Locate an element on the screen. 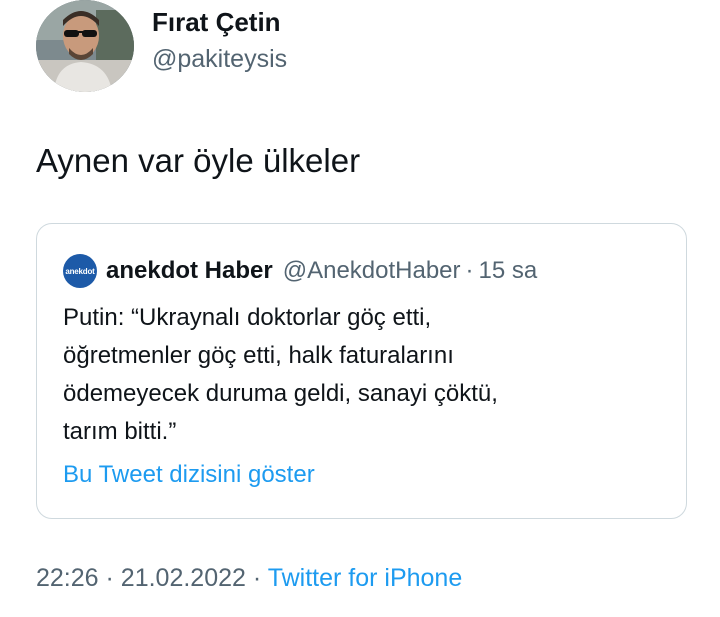 This screenshot has width=720, height=617. author-avatar is located at coordinates (85, 46).